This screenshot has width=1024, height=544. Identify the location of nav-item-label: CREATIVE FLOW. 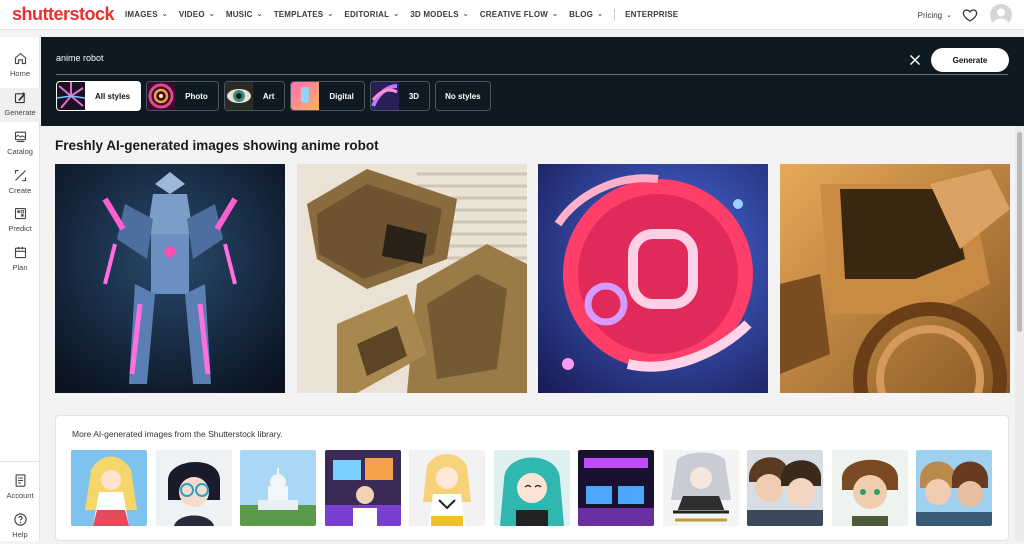
(514, 14).